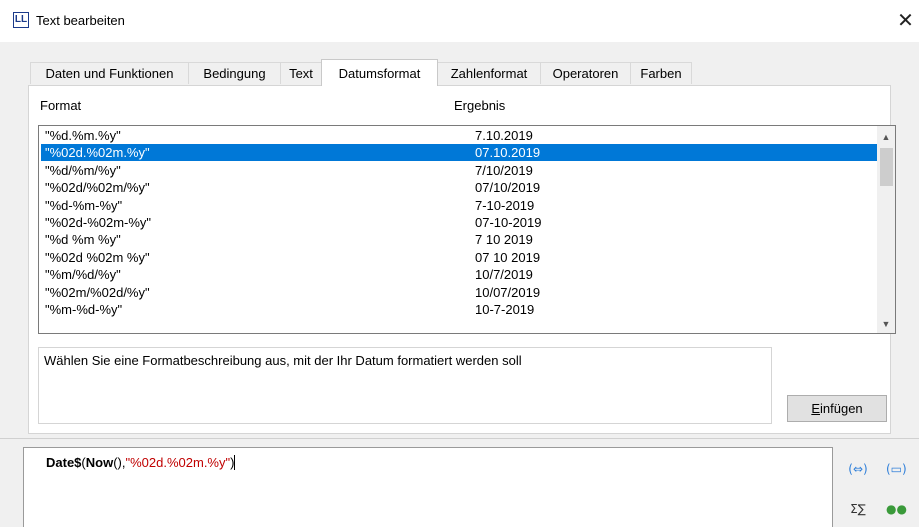 The width and height of the screenshot is (919, 527). Describe the element at coordinates (21, 20) in the screenshot. I see `app-icon: LL` at that location.